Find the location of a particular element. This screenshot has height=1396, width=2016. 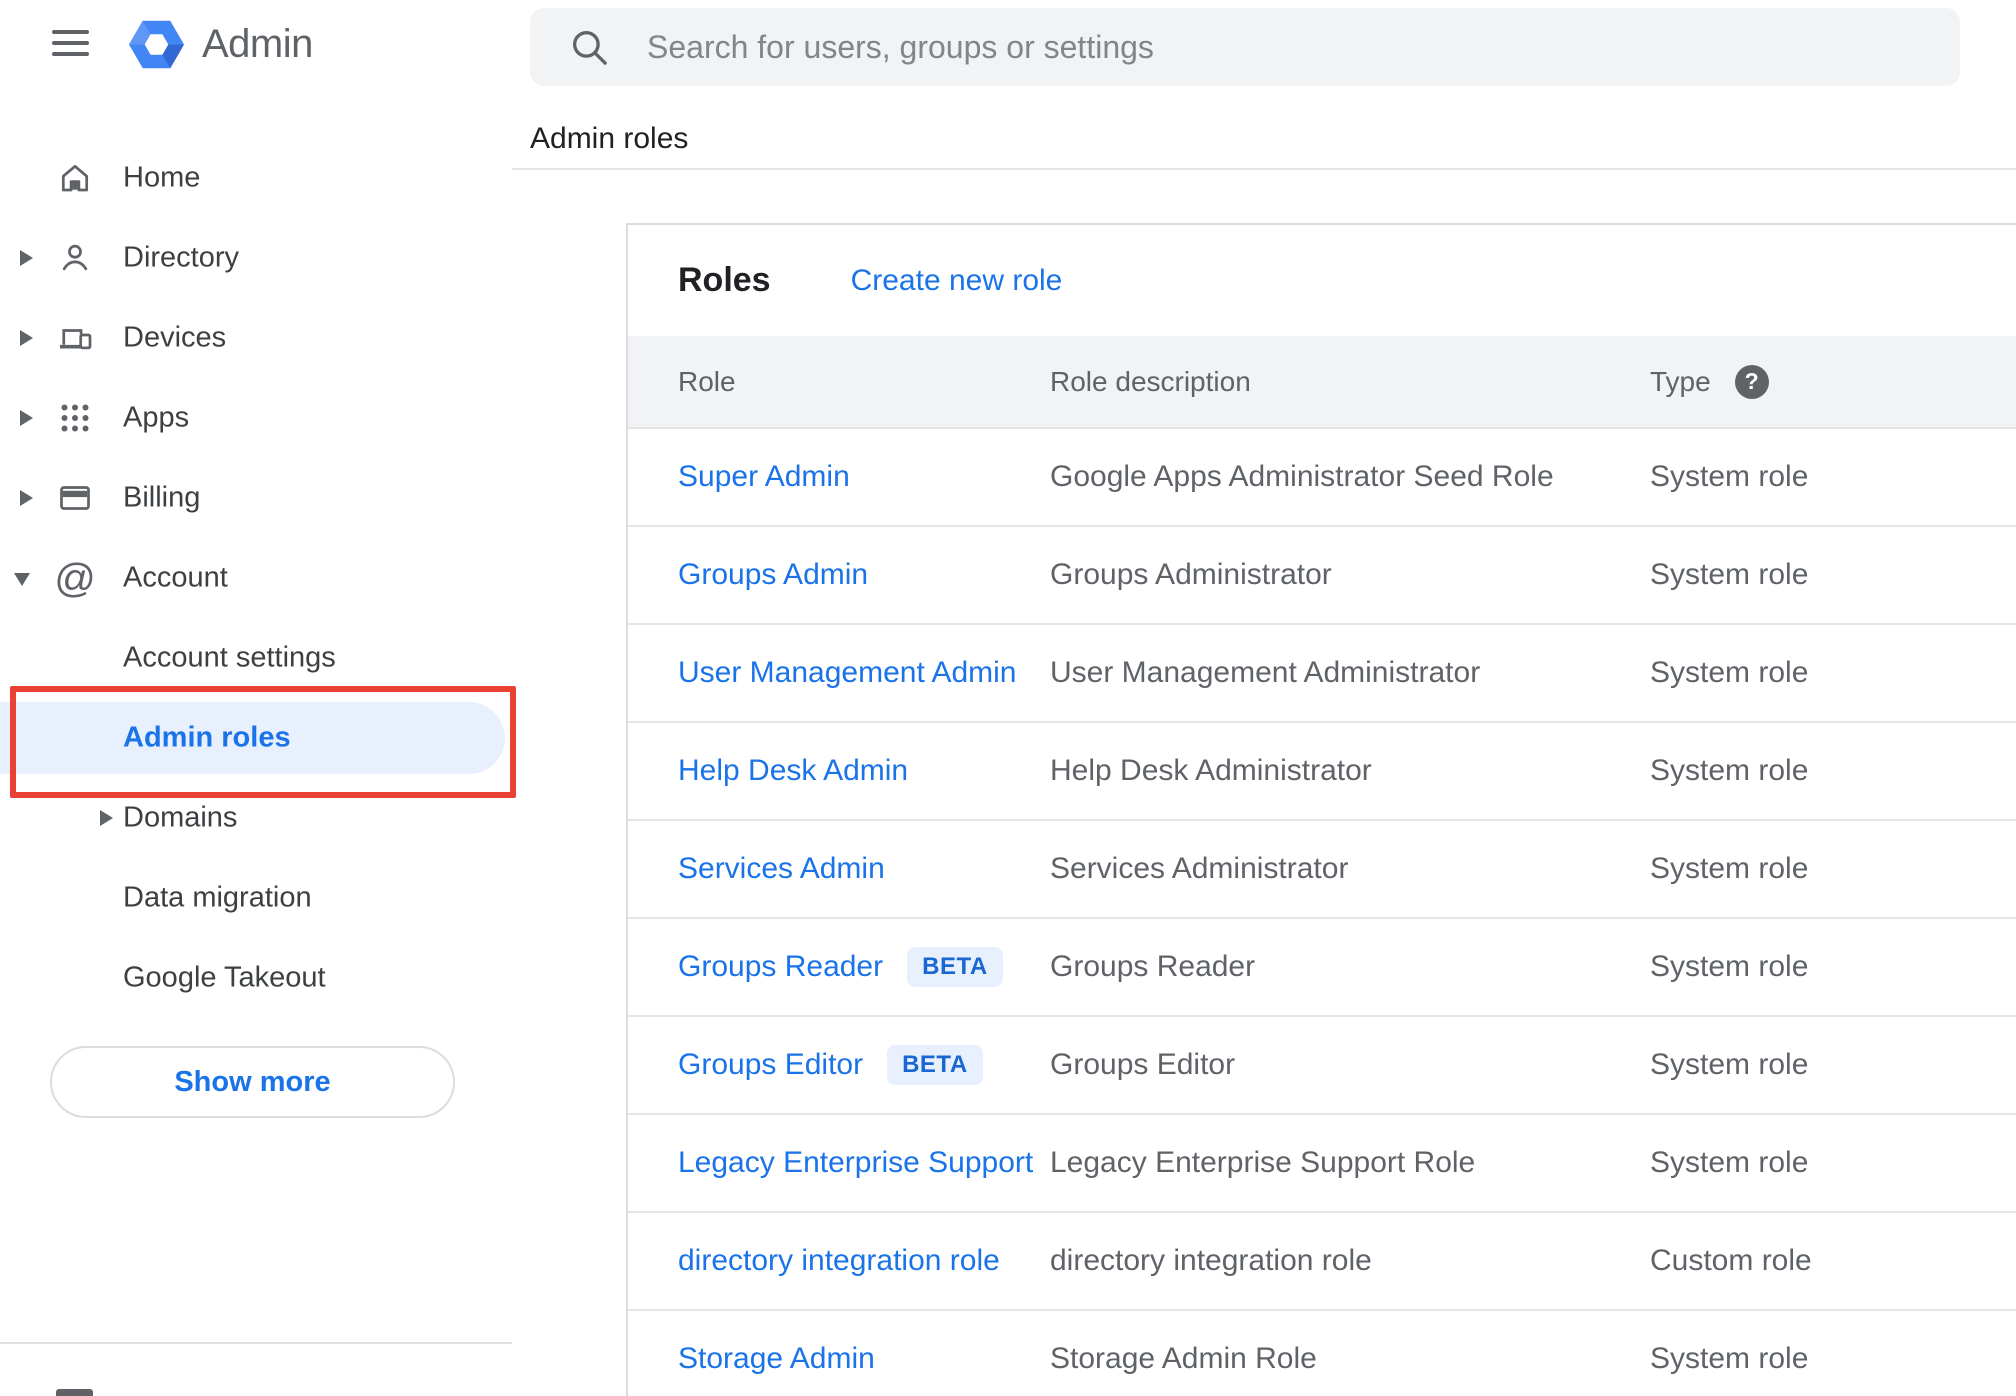

role-description: Storage Admin Role is located at coordinates (1183, 1358).